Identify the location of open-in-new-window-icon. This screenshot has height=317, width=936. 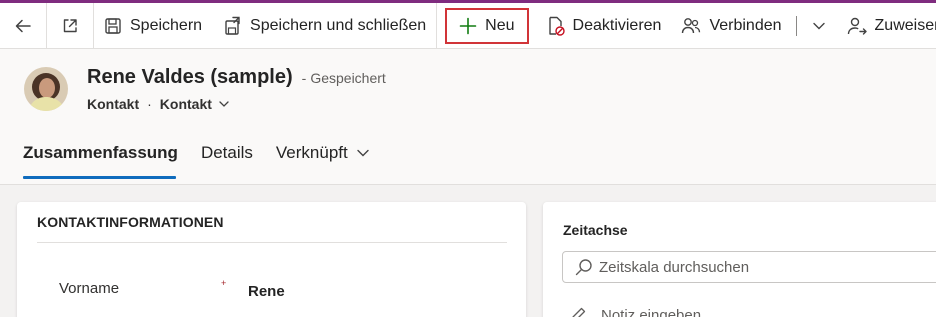
(70, 25).